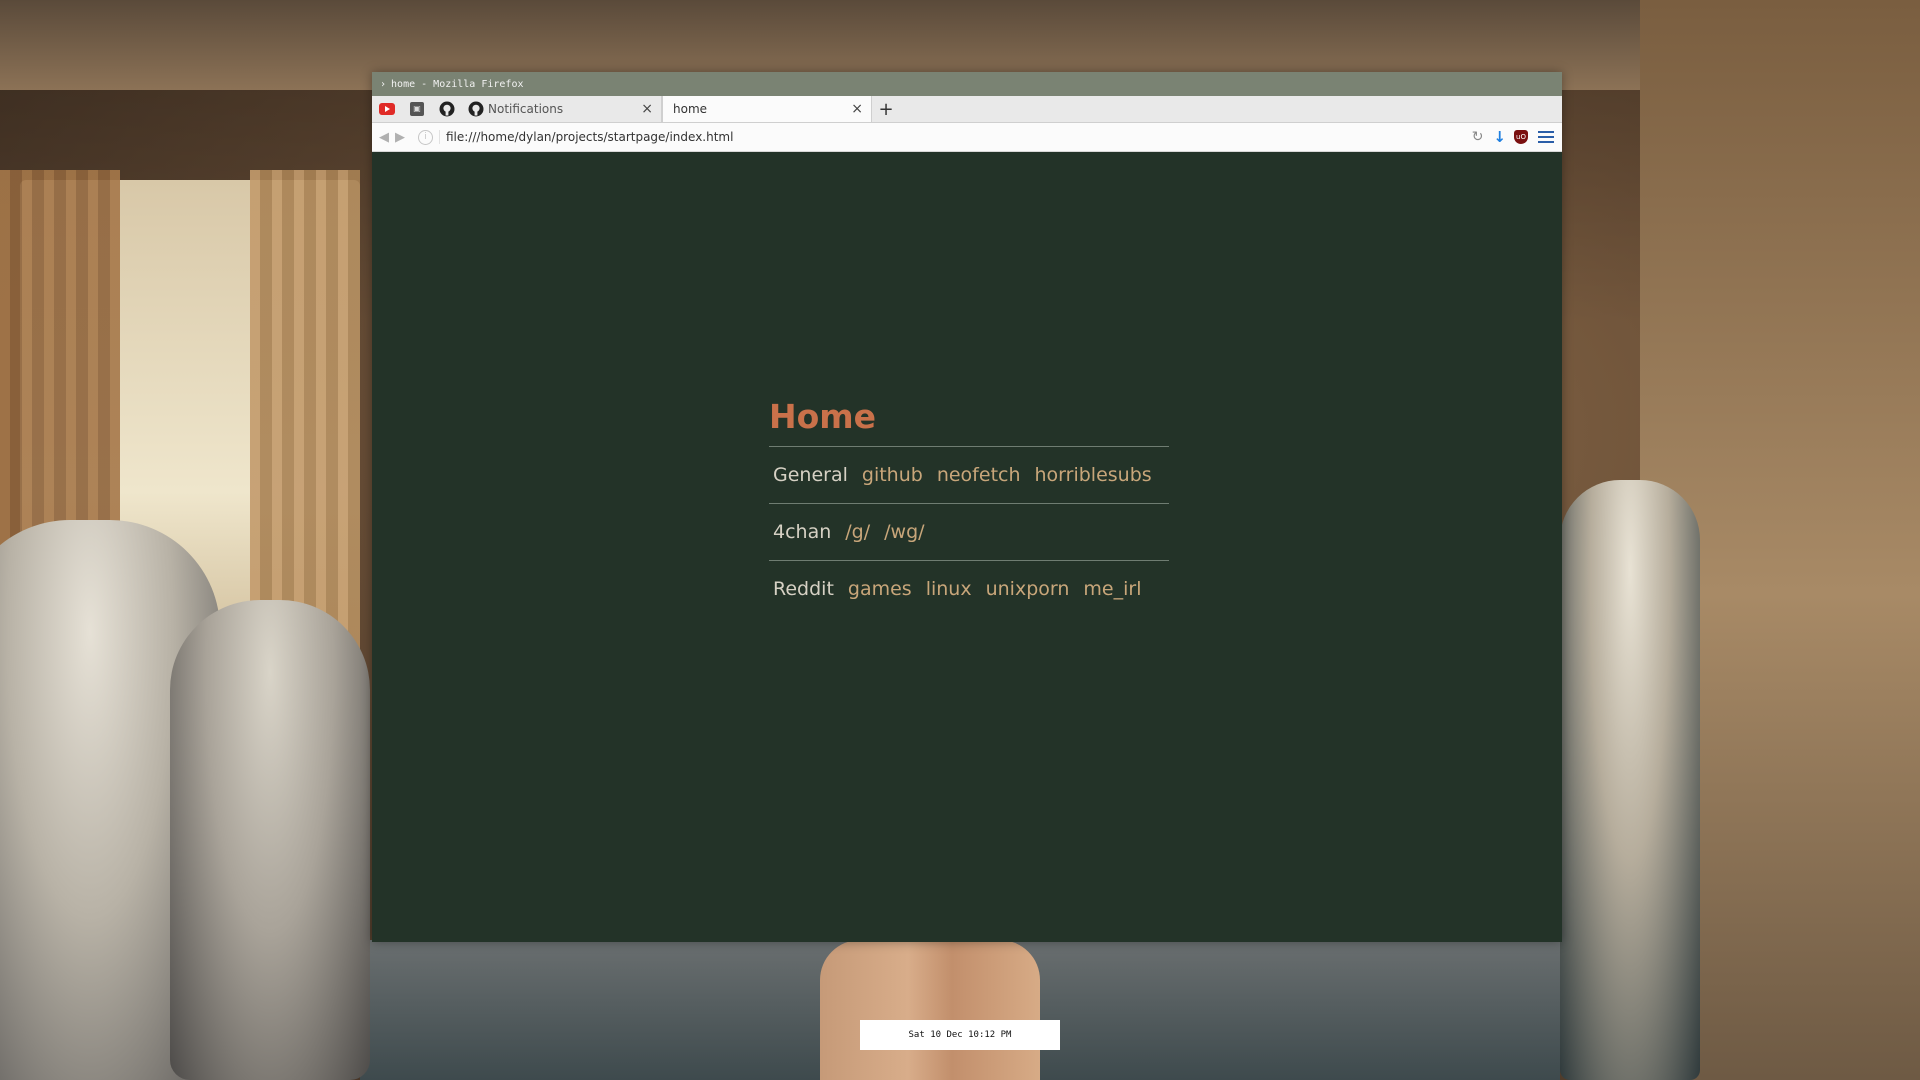 The width and height of the screenshot is (1920, 1080). I want to click on link-linux: linux, so click(949, 589).